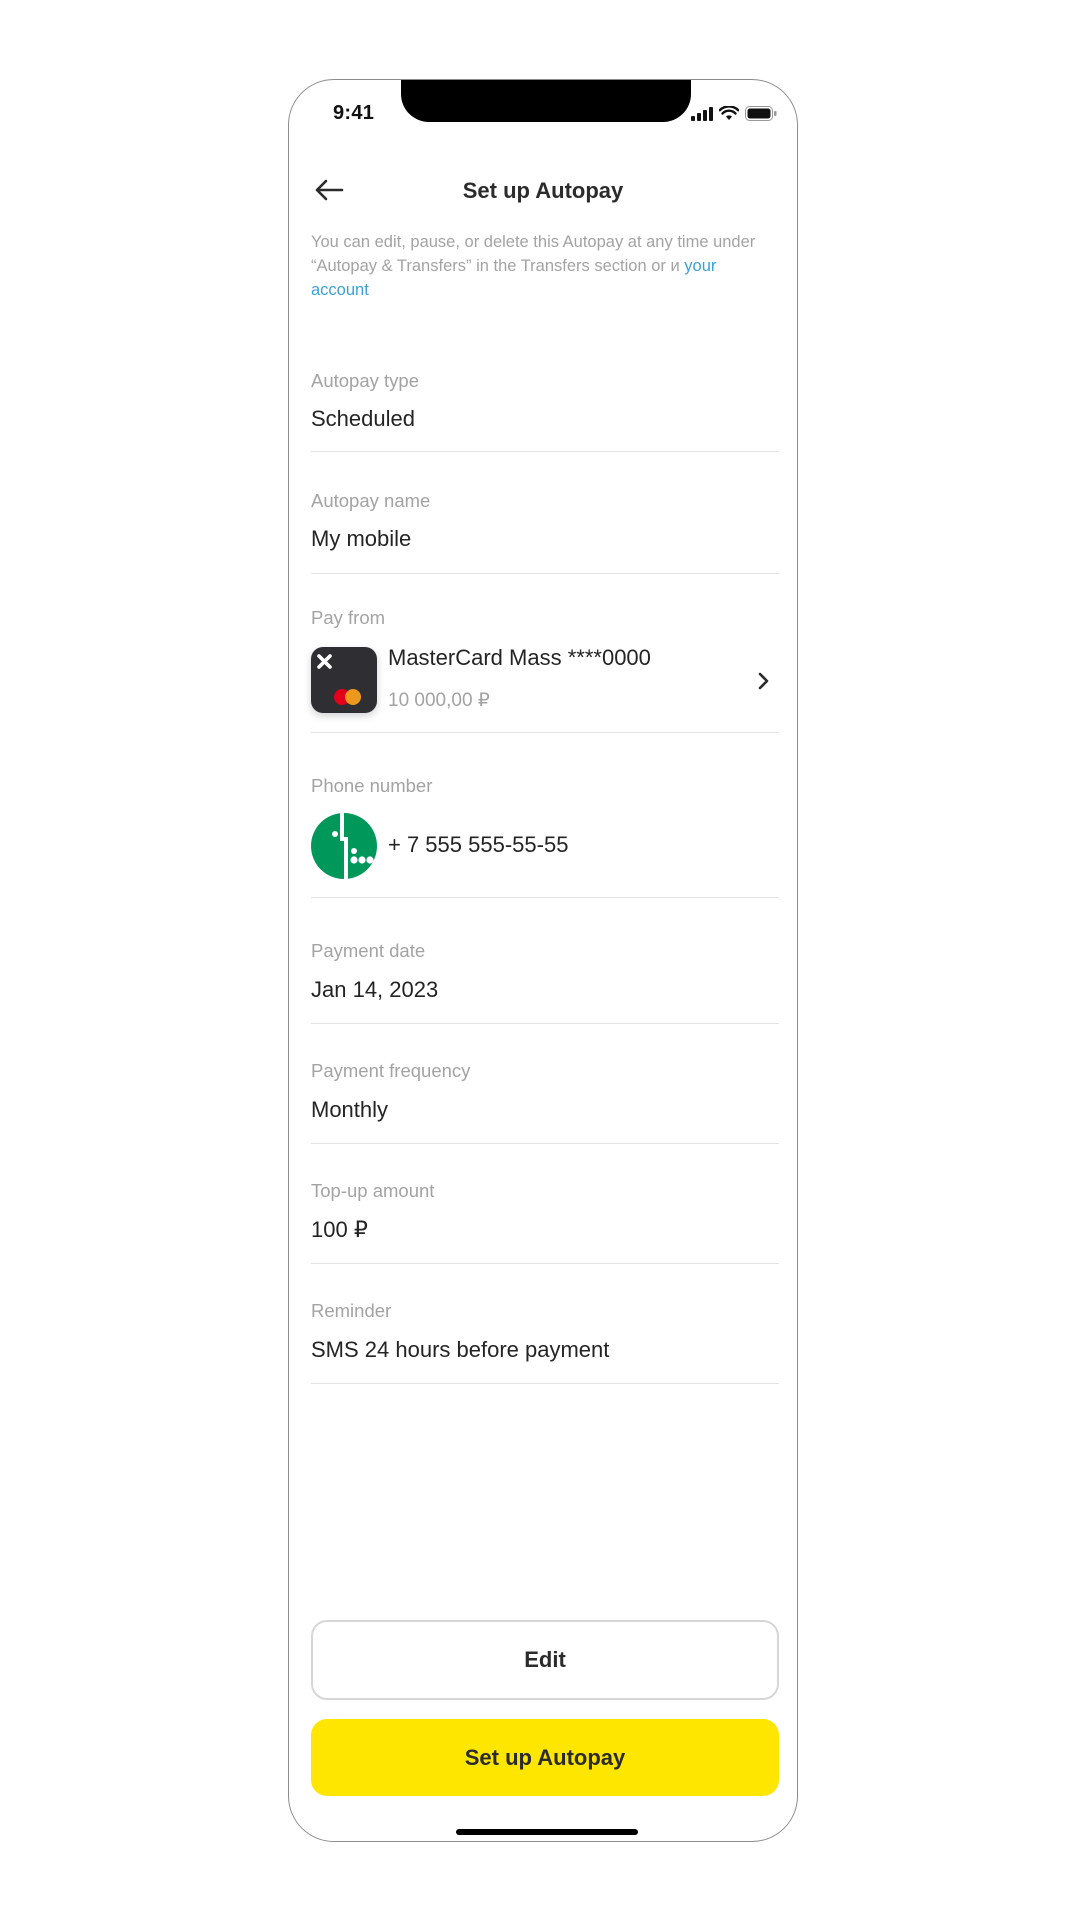  I want to click on battery-icon, so click(761, 113).